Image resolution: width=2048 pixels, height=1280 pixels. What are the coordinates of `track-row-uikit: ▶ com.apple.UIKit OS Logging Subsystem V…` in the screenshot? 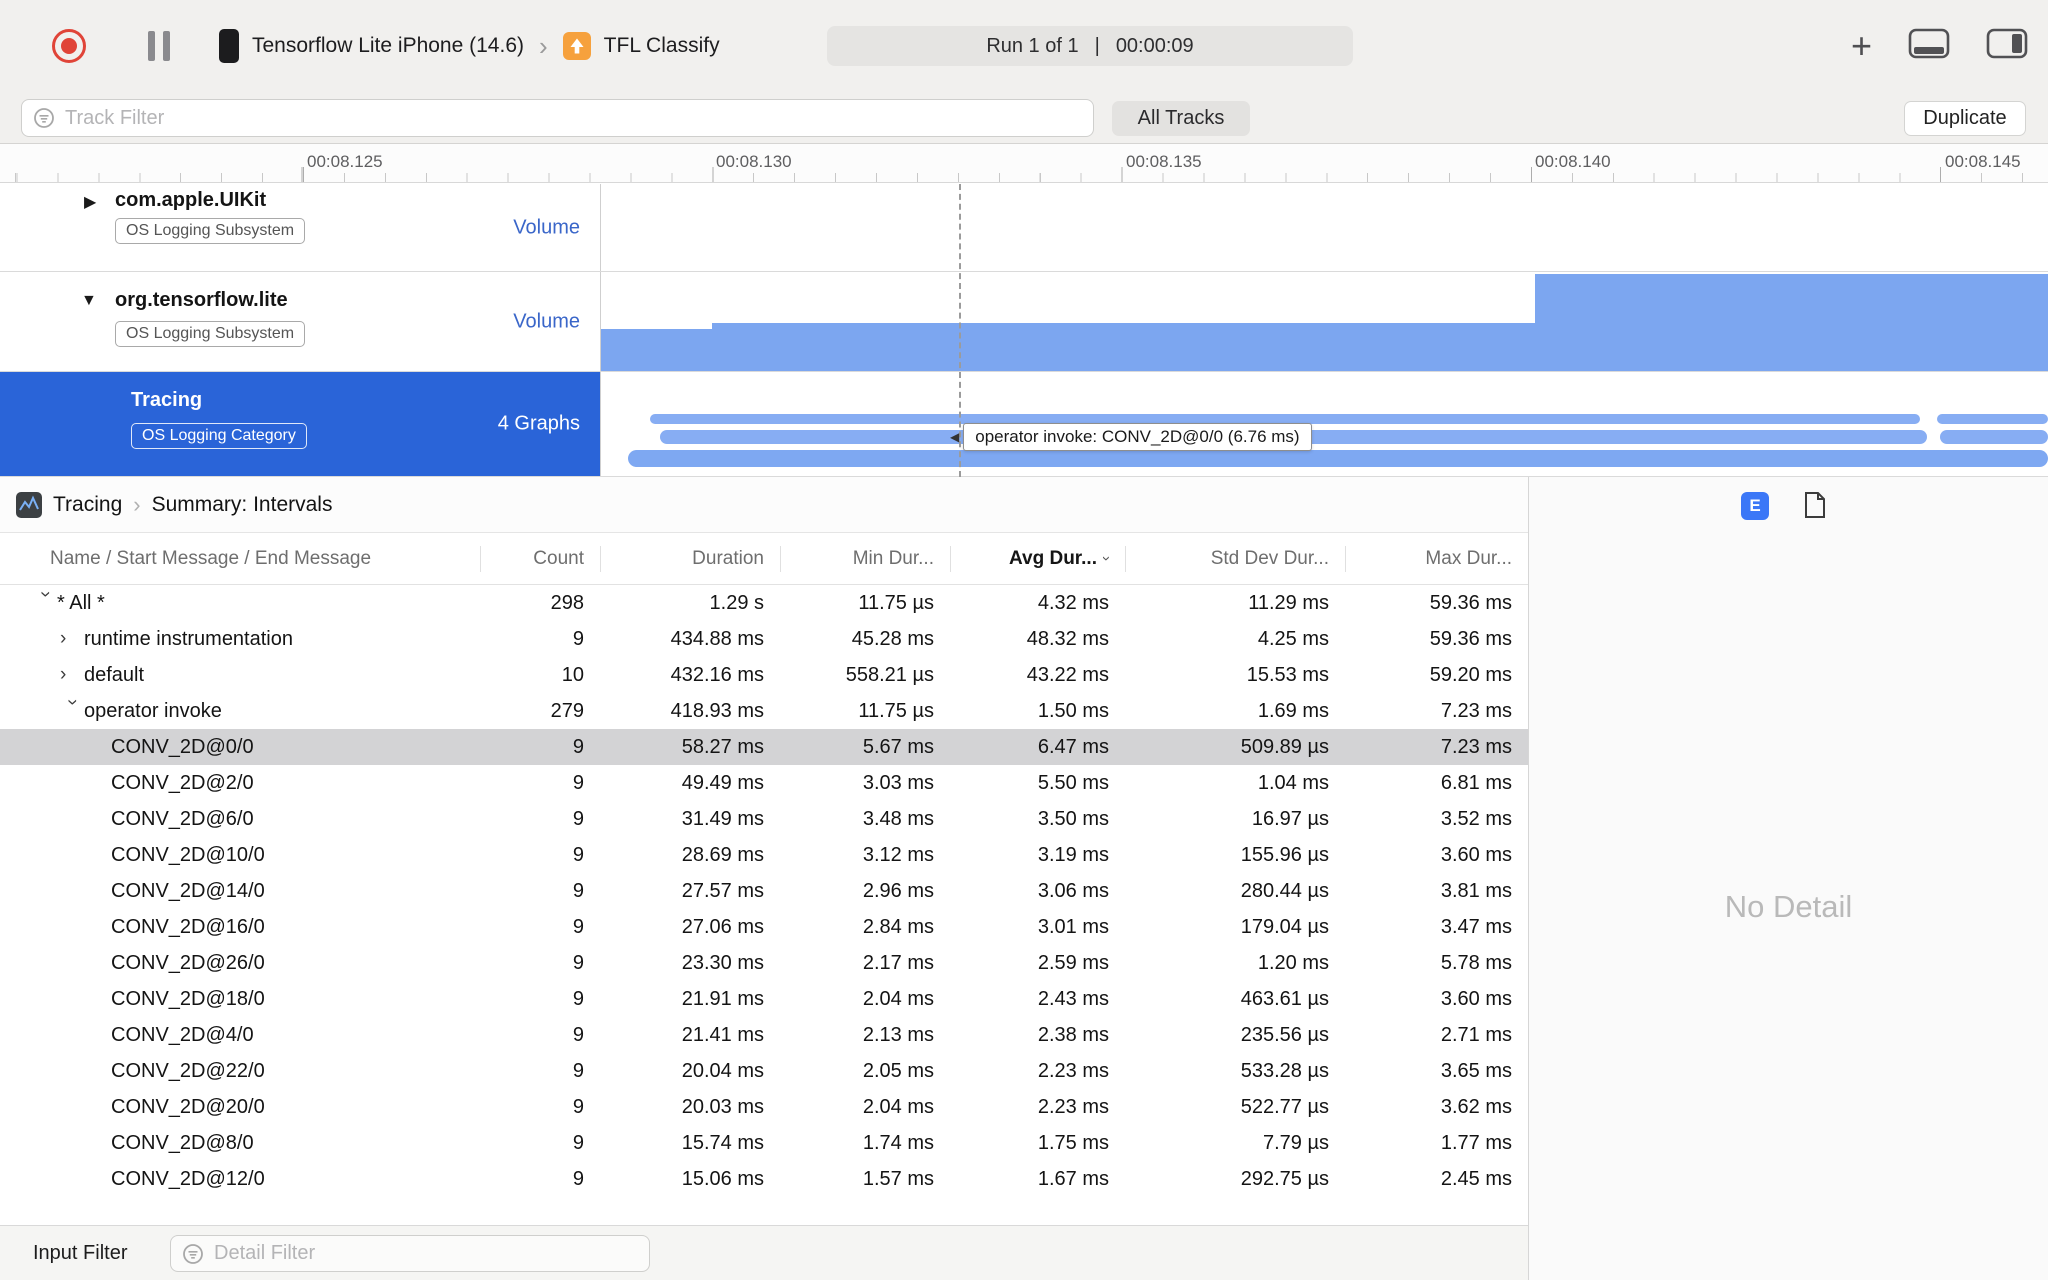 It's located at (1024, 228).